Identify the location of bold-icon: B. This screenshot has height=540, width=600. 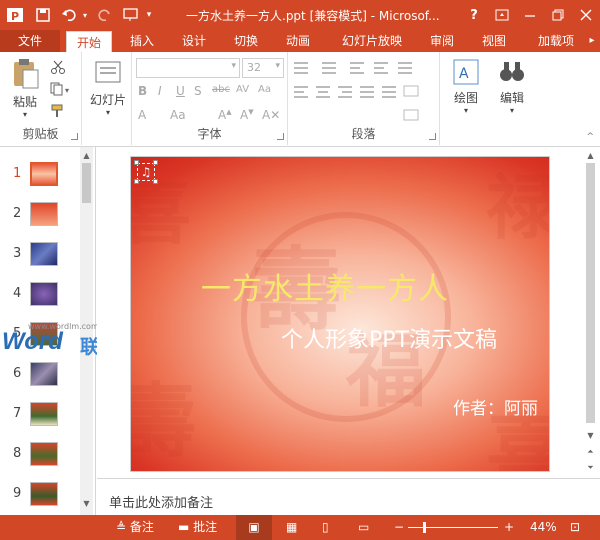
(142, 91).